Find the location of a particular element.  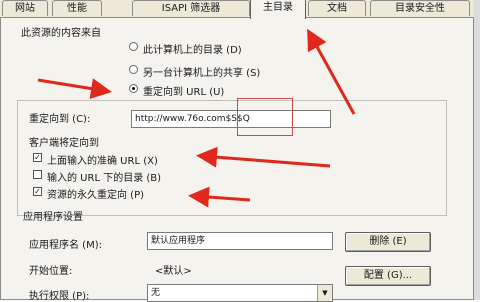

arrow-to-redirect-option is located at coordinates (74, 88).